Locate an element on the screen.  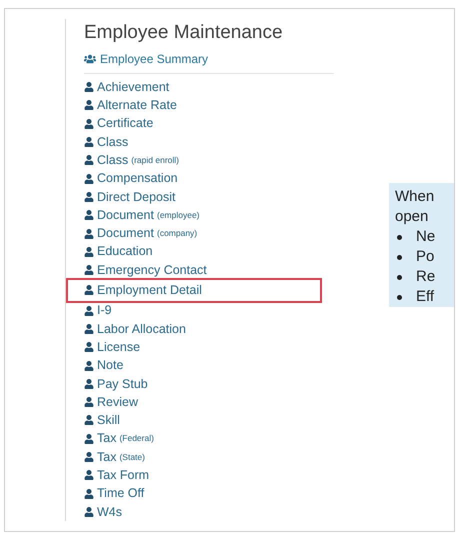
menu-link: Time Off is located at coordinates (114, 493).